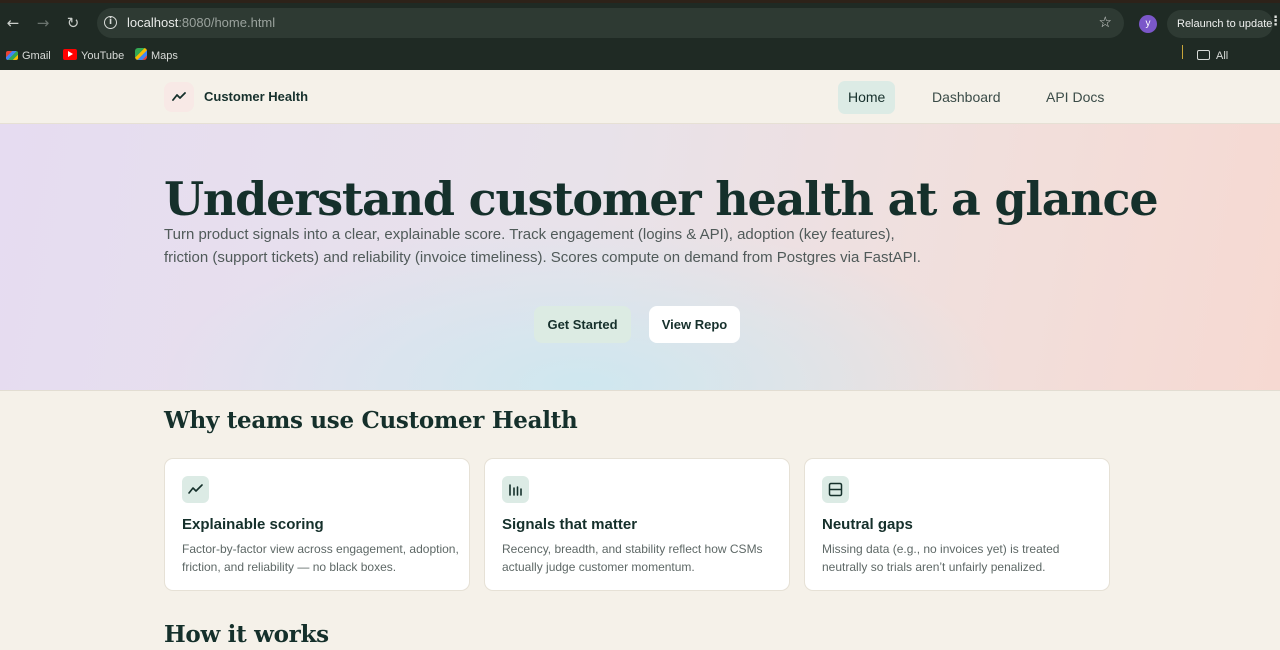 The height and width of the screenshot is (650, 1280). I want to click on nav-api-docs: API Docs, so click(1075, 97).